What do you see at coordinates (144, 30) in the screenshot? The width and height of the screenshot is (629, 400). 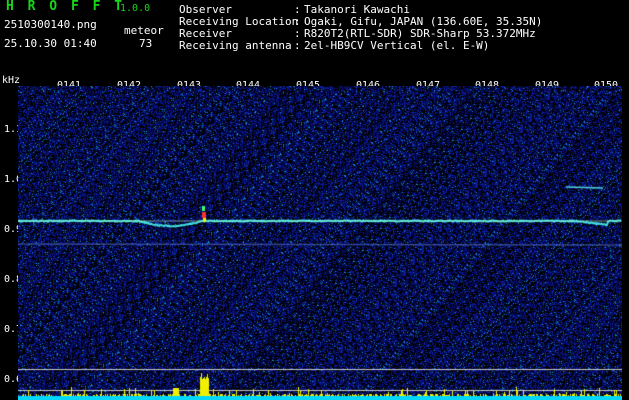 I see `meteor-label: meteor` at bounding box center [144, 30].